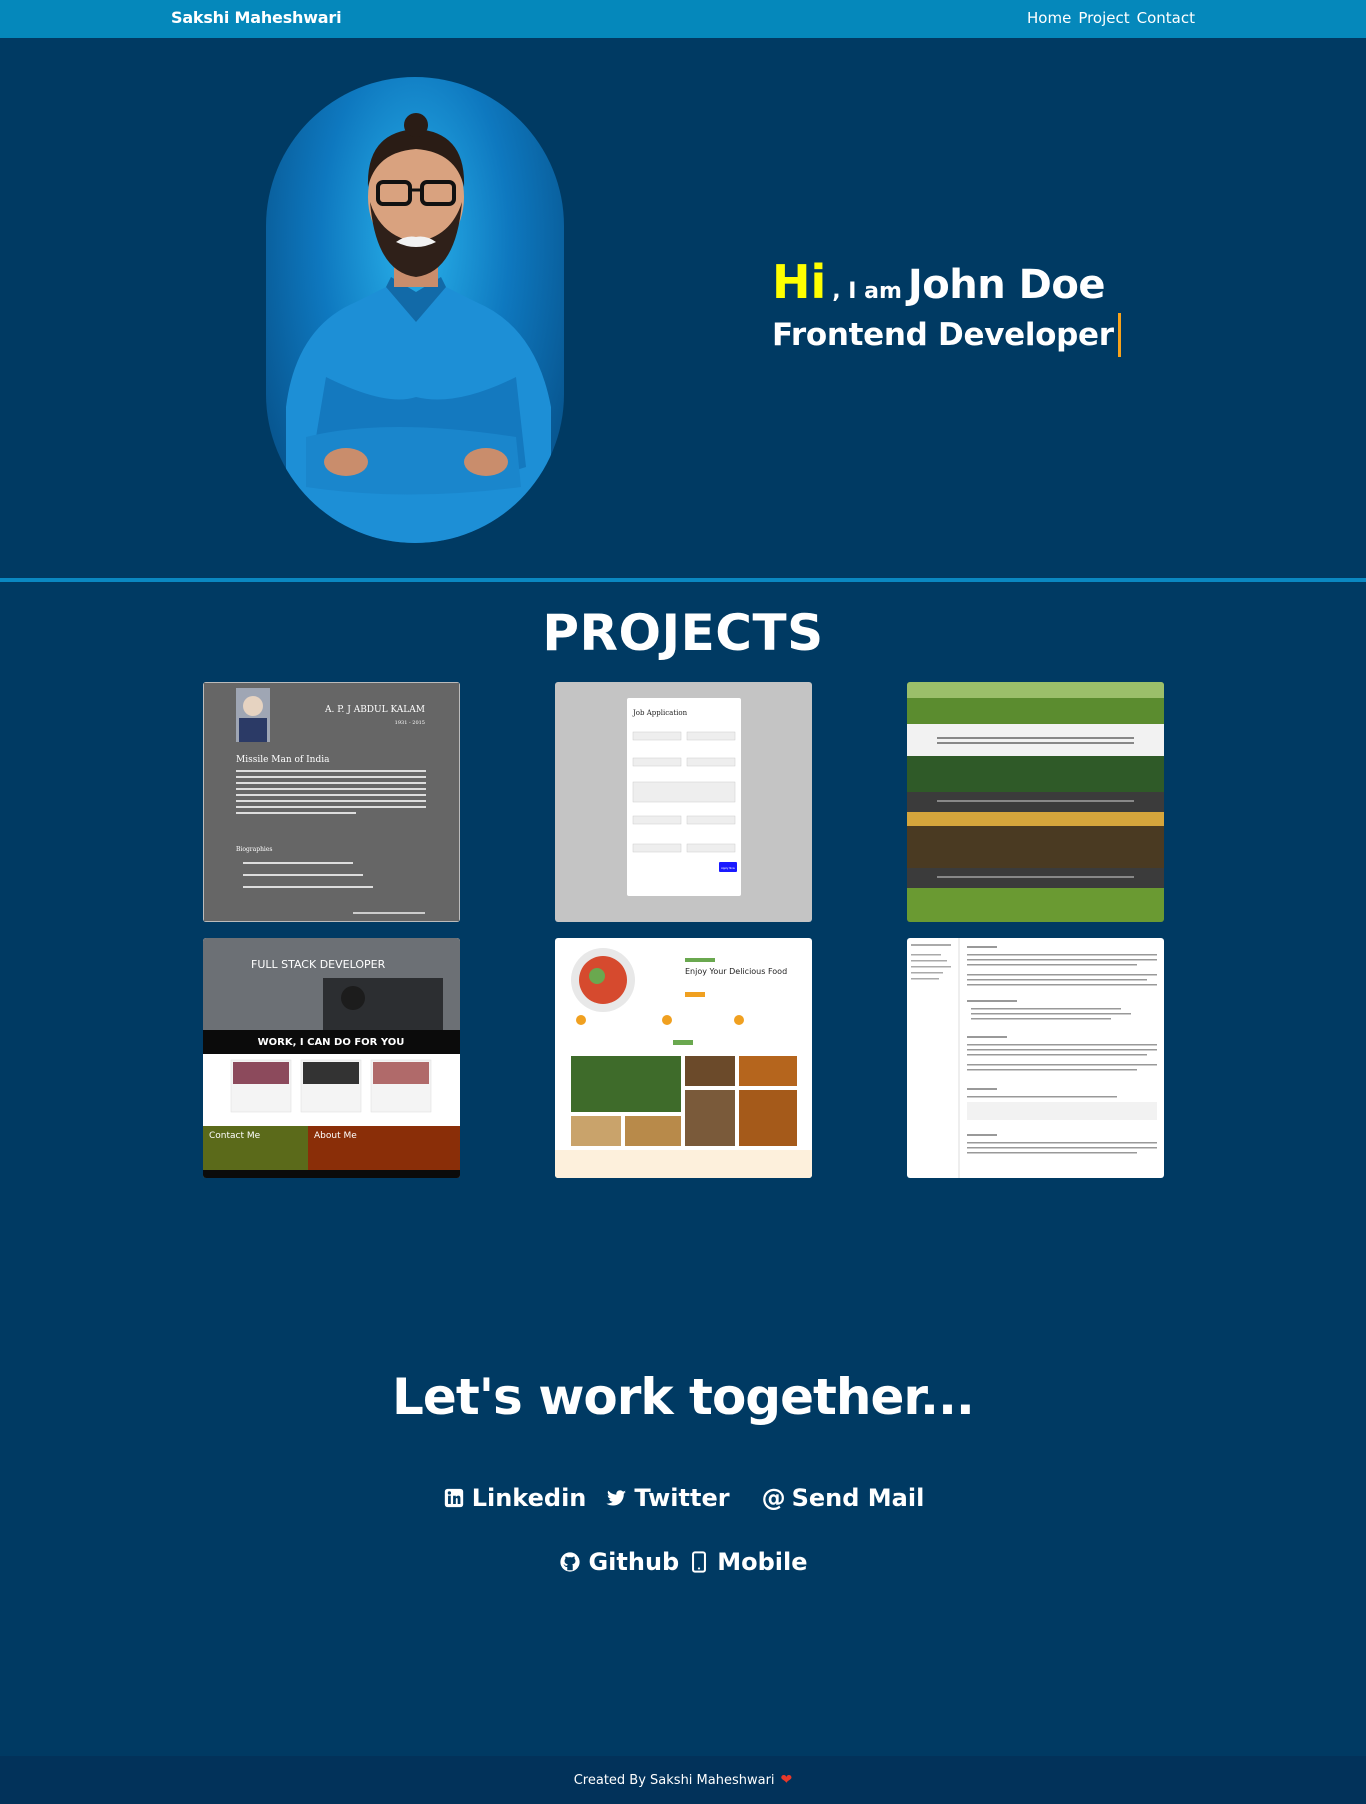  Describe the element at coordinates (1166, 18) in the screenshot. I see `nav-contact-link: Contact` at that location.